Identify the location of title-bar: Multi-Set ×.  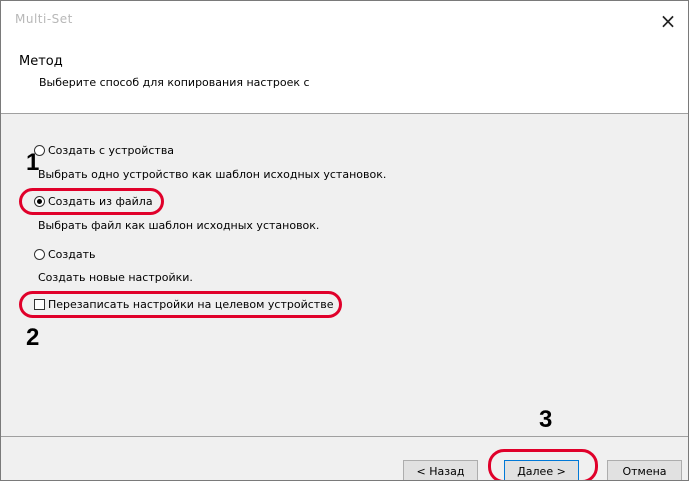
(344, 21).